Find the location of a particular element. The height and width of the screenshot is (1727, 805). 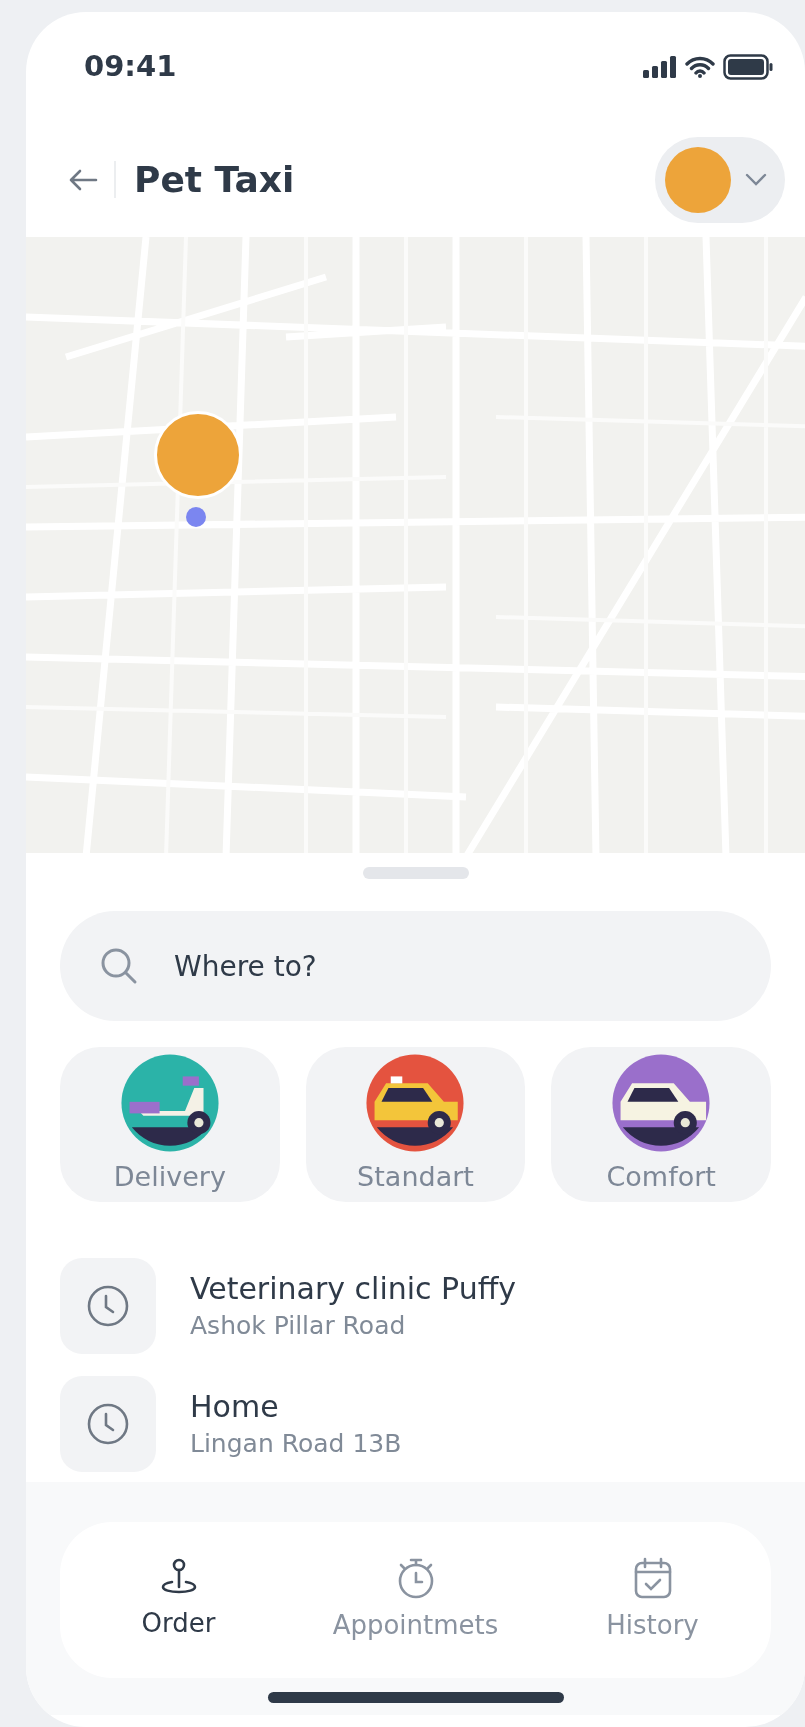

page-title: Pet Taxi is located at coordinates (214, 179).